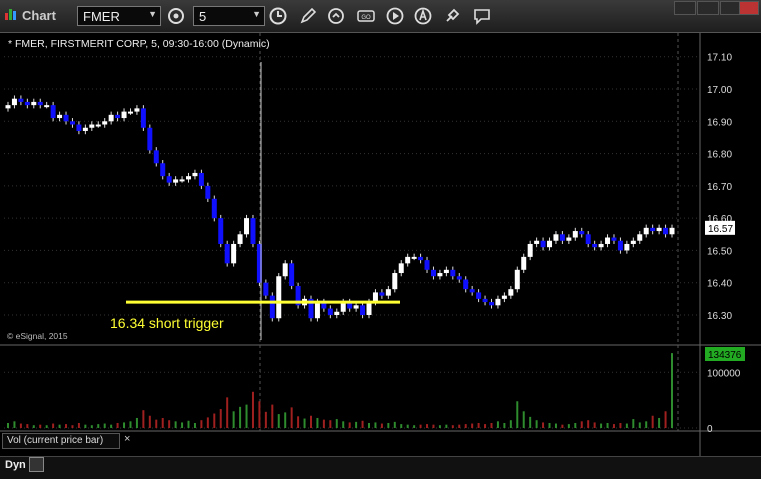 This screenshot has width=761, height=479. I want to click on go-to-icon: GO, so click(366, 16).